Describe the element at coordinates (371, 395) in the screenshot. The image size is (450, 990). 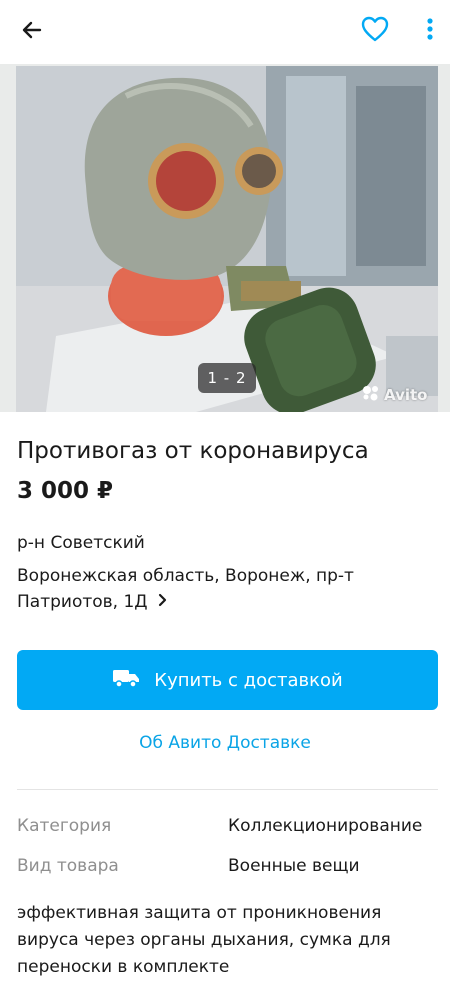
I see `avito-logo-icon` at that location.